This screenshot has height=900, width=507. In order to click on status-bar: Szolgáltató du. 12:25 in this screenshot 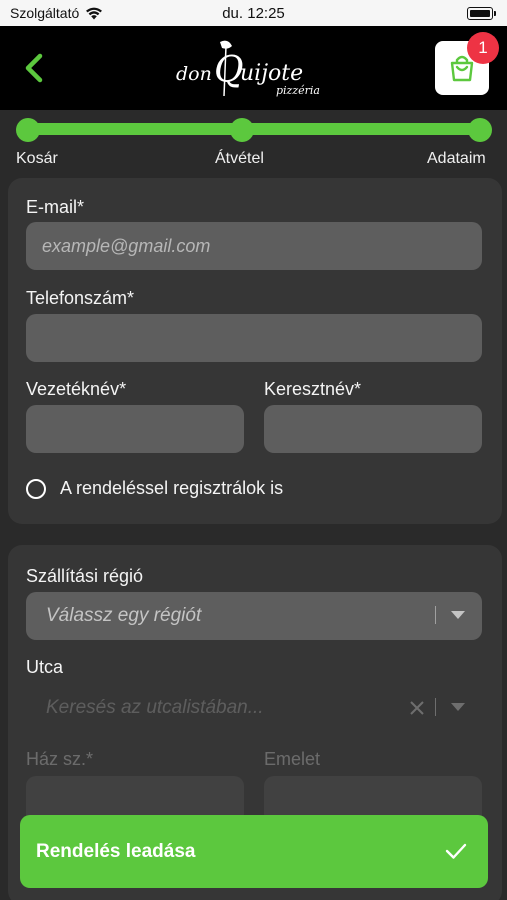, I will do `click(253, 13)`.